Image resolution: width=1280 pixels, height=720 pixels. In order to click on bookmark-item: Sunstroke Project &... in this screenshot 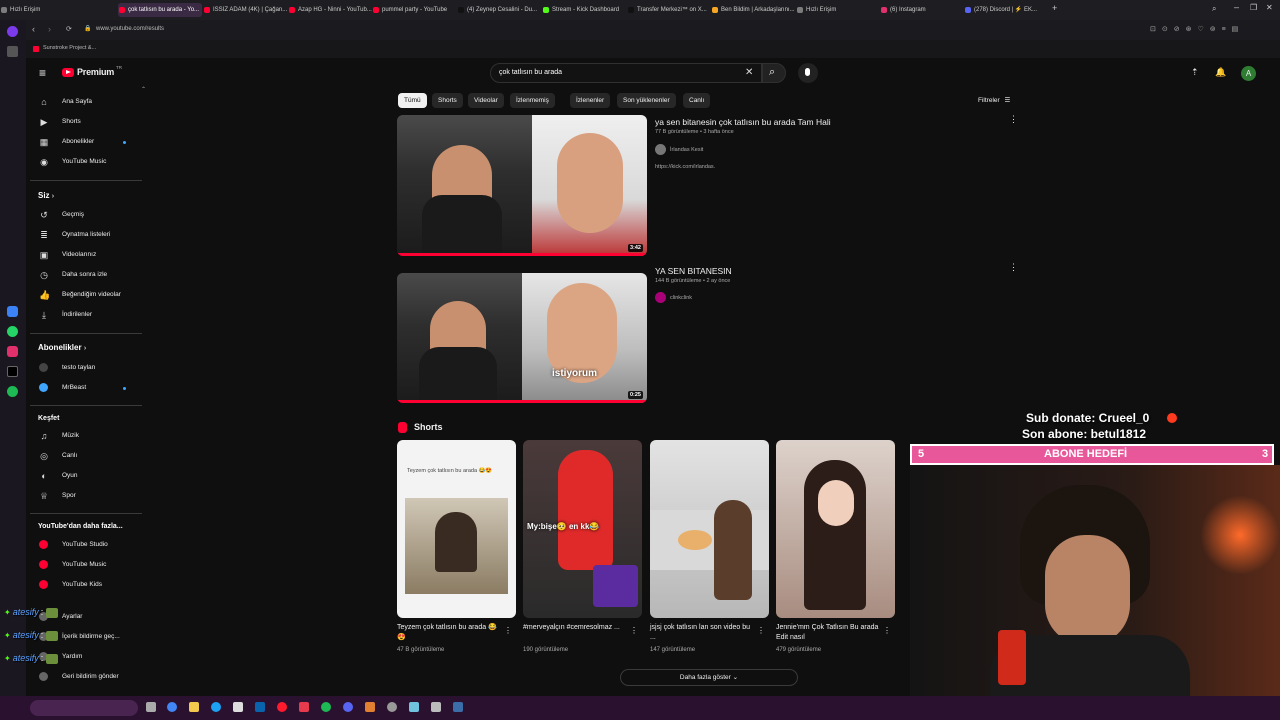, I will do `click(69, 48)`.